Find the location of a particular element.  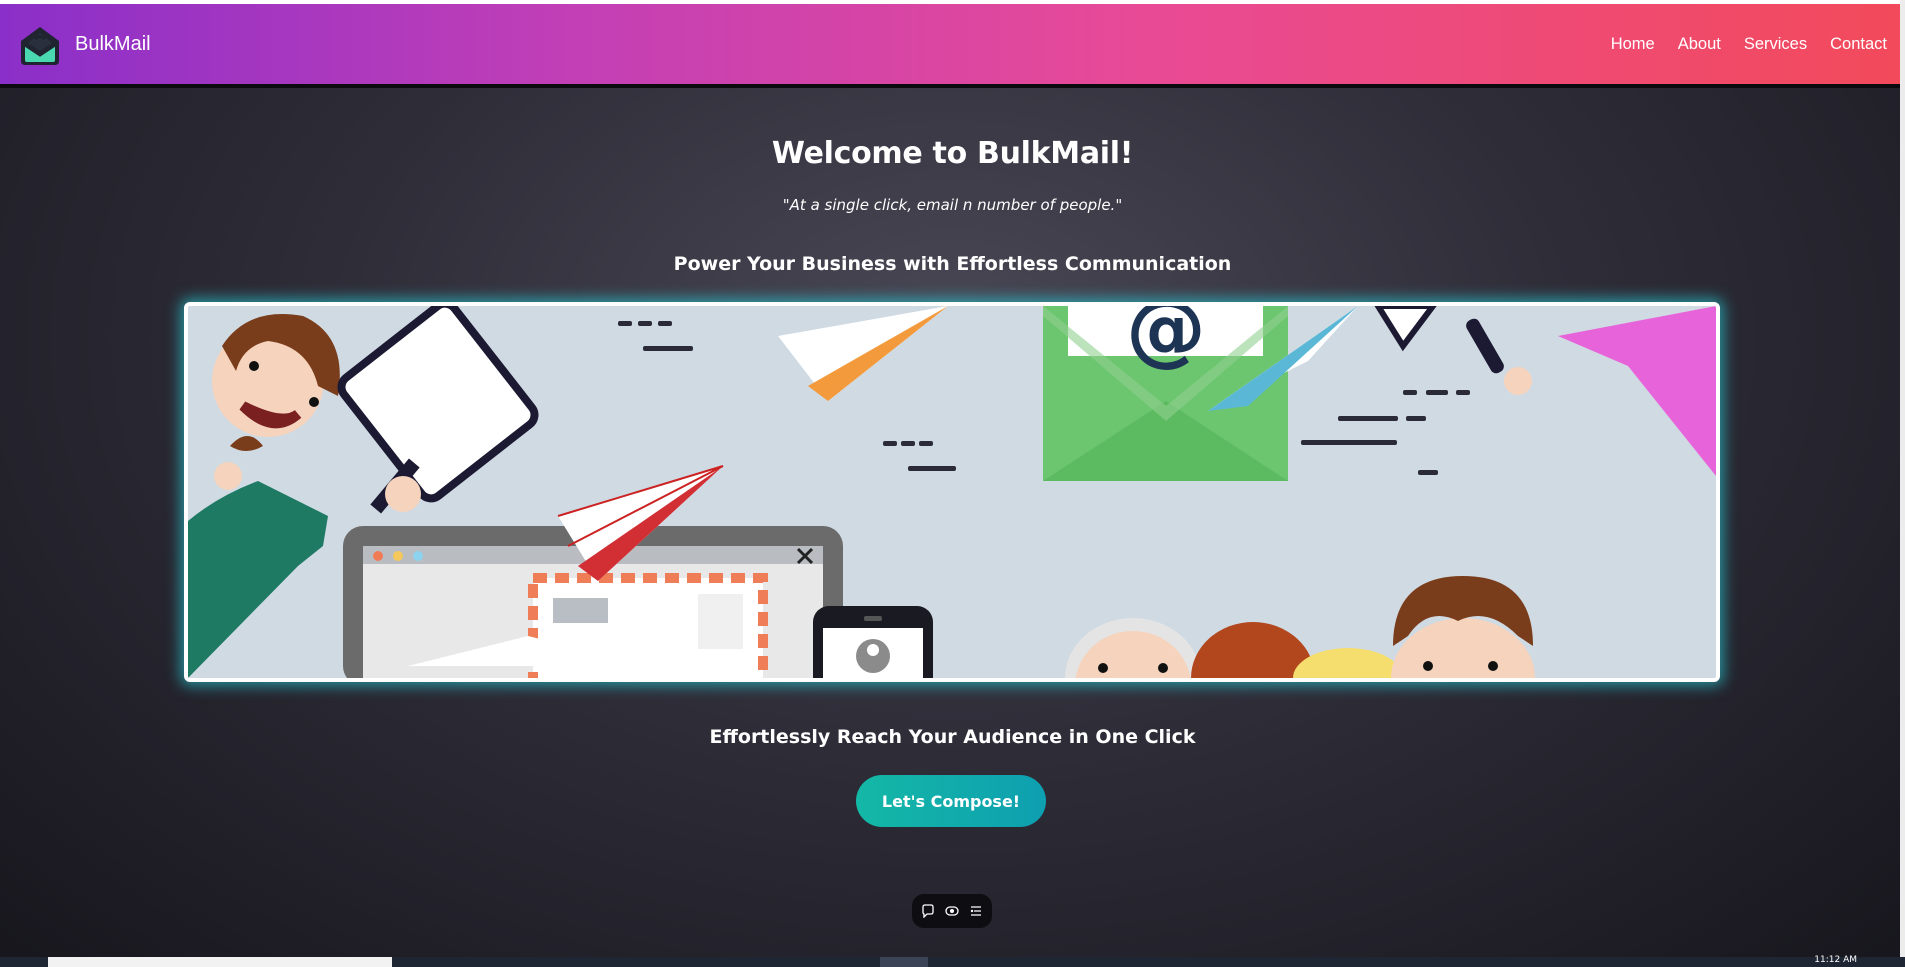

nav-home-link: Home is located at coordinates (1633, 44).